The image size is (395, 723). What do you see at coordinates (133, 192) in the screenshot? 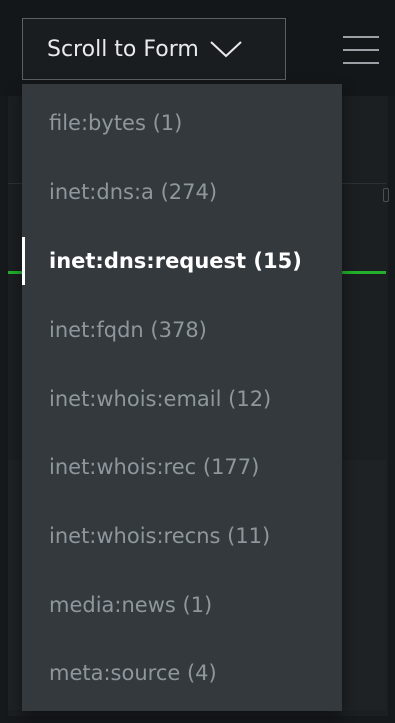
I see `dropdown-item-label: inet:dns:a (274)` at bounding box center [133, 192].